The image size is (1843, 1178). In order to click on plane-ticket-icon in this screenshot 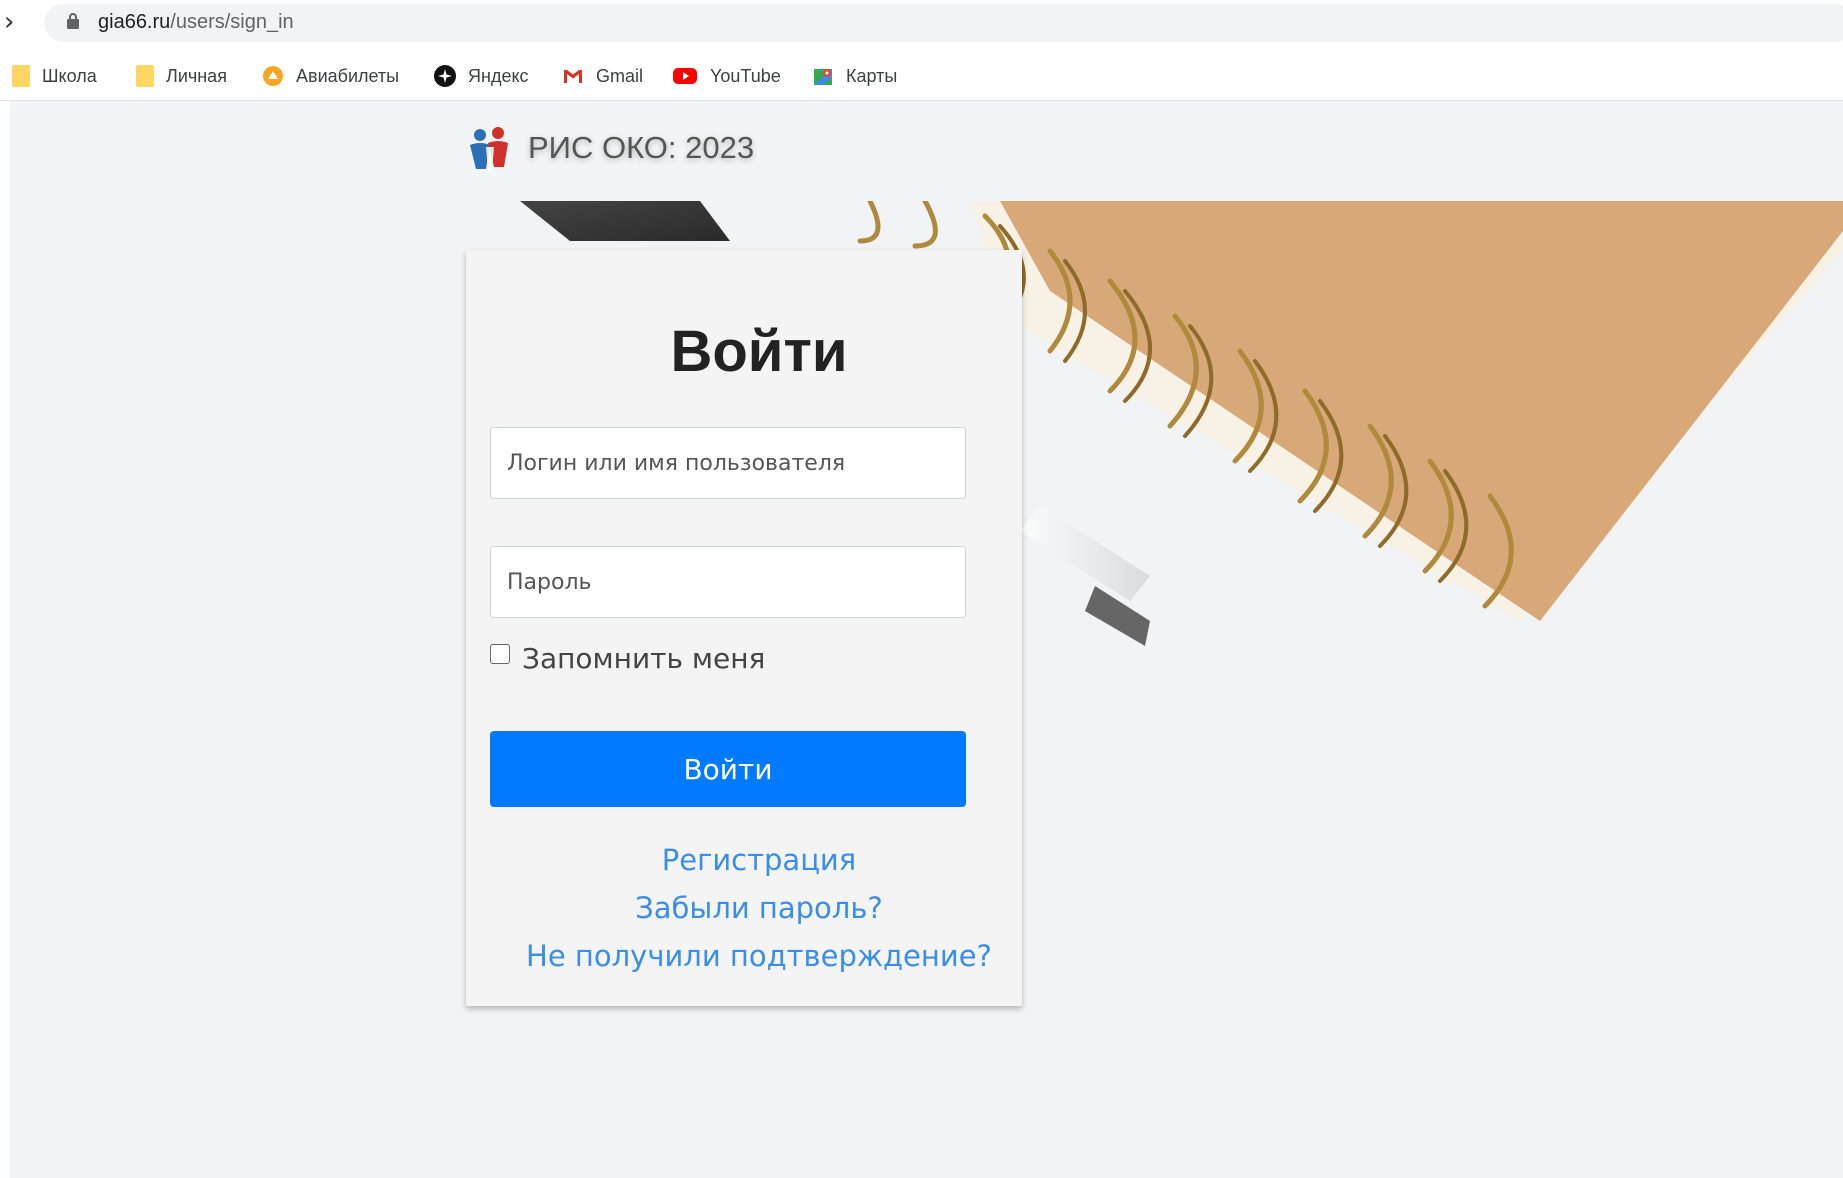, I will do `click(273, 76)`.